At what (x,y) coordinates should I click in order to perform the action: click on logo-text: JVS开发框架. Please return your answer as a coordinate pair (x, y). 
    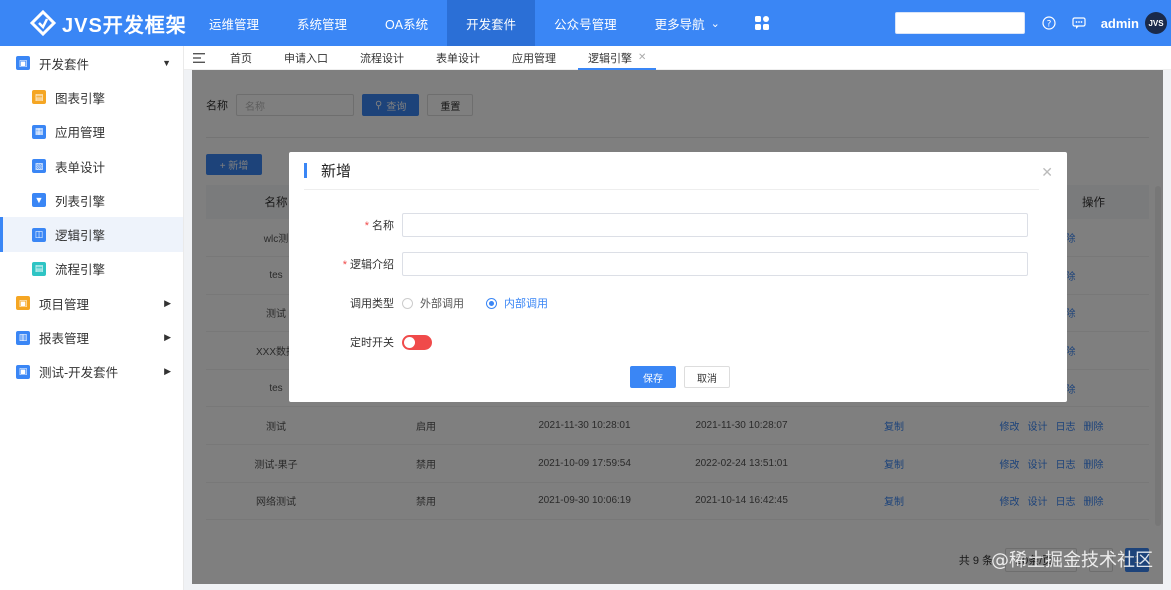
    Looking at the image, I should click on (124, 25).